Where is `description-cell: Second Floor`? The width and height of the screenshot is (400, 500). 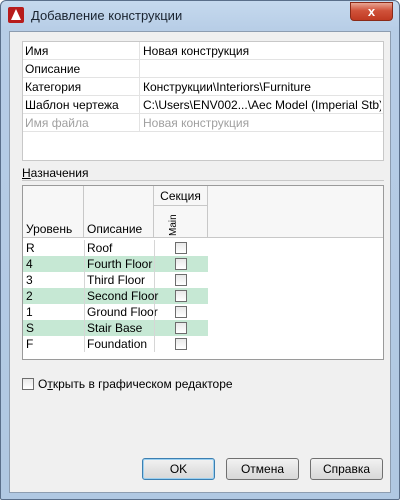 description-cell: Second Floor is located at coordinates (123, 296).